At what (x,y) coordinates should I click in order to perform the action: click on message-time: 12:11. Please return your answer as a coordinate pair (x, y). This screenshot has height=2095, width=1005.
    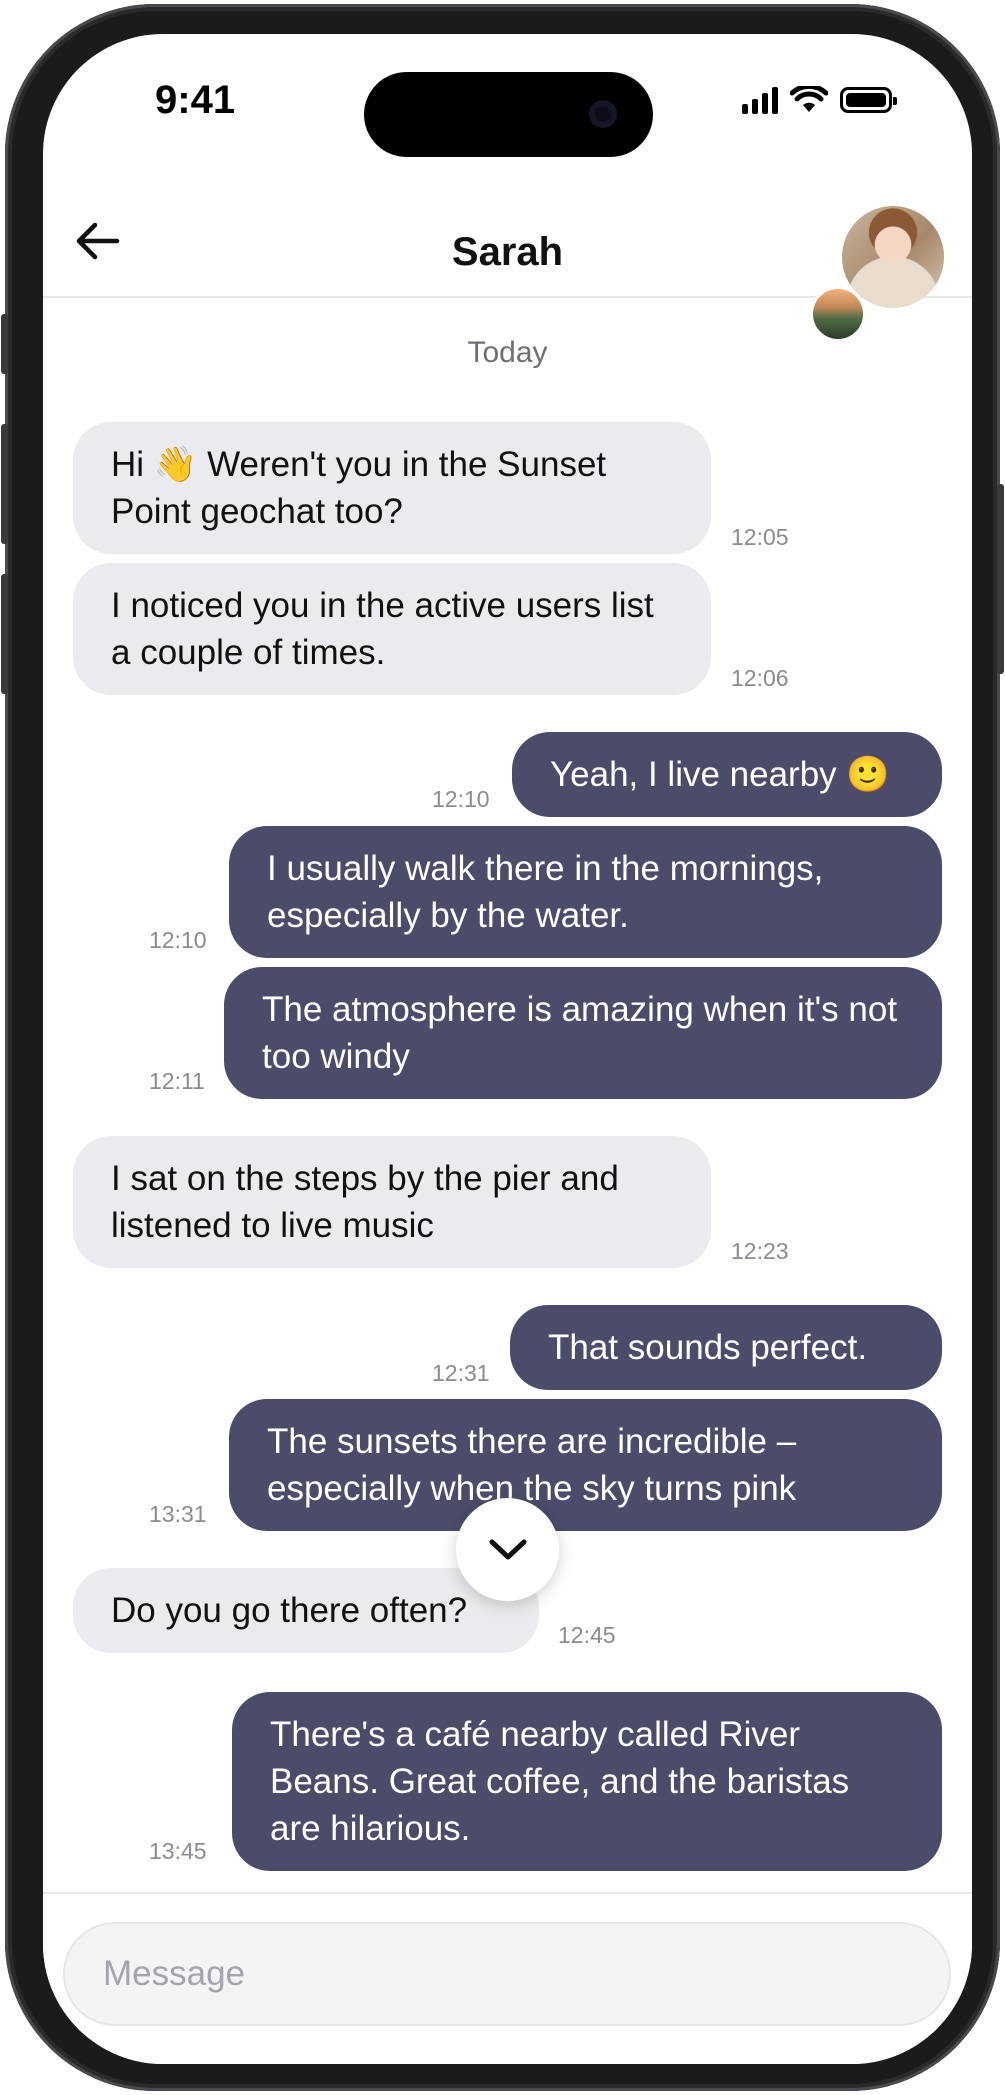
    Looking at the image, I should click on (177, 1081).